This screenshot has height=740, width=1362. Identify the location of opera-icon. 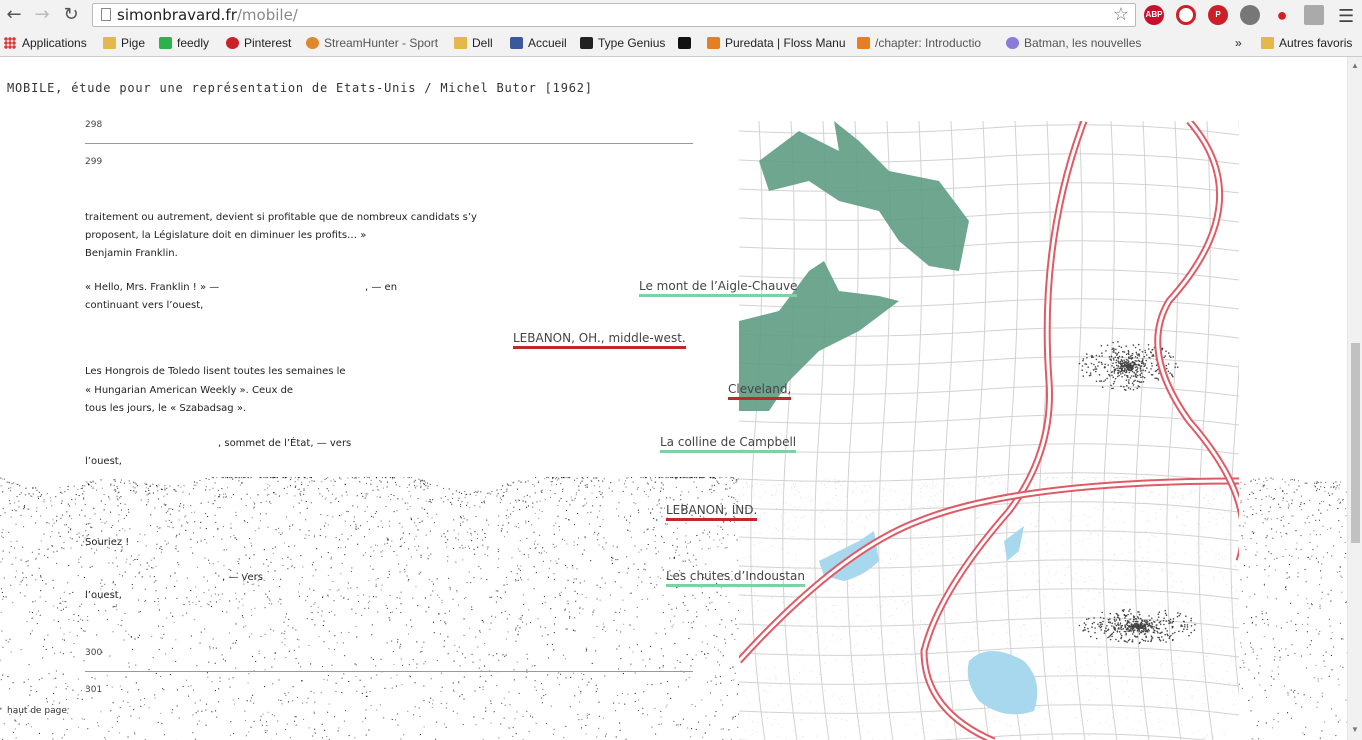
(1186, 15).